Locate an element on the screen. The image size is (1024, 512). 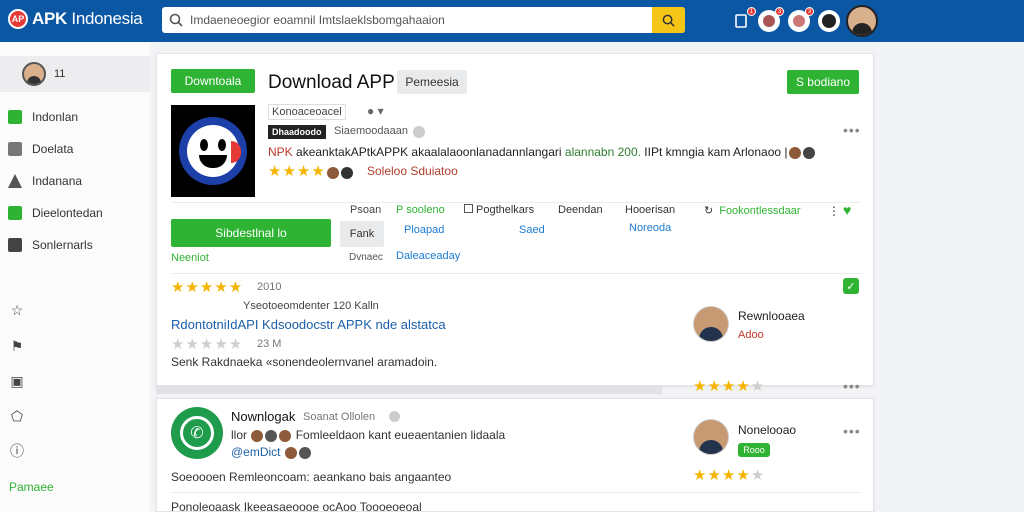
wishlist-note: Dvnaec is located at coordinates (366, 257).